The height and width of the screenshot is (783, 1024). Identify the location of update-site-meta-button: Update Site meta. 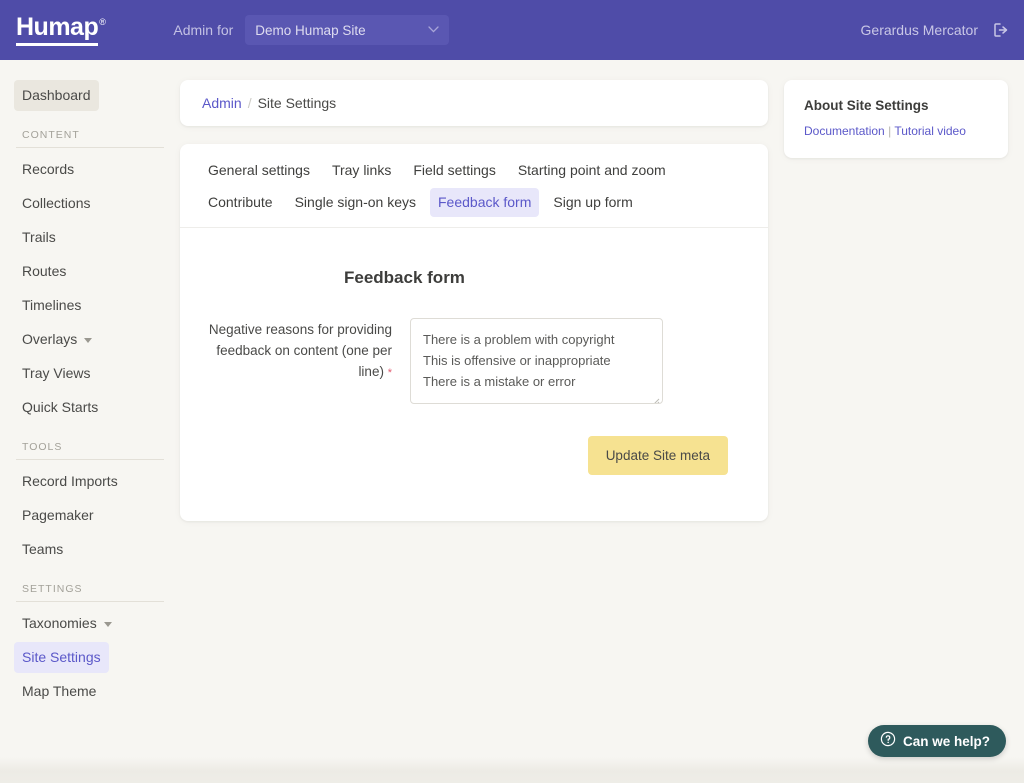
(657, 456).